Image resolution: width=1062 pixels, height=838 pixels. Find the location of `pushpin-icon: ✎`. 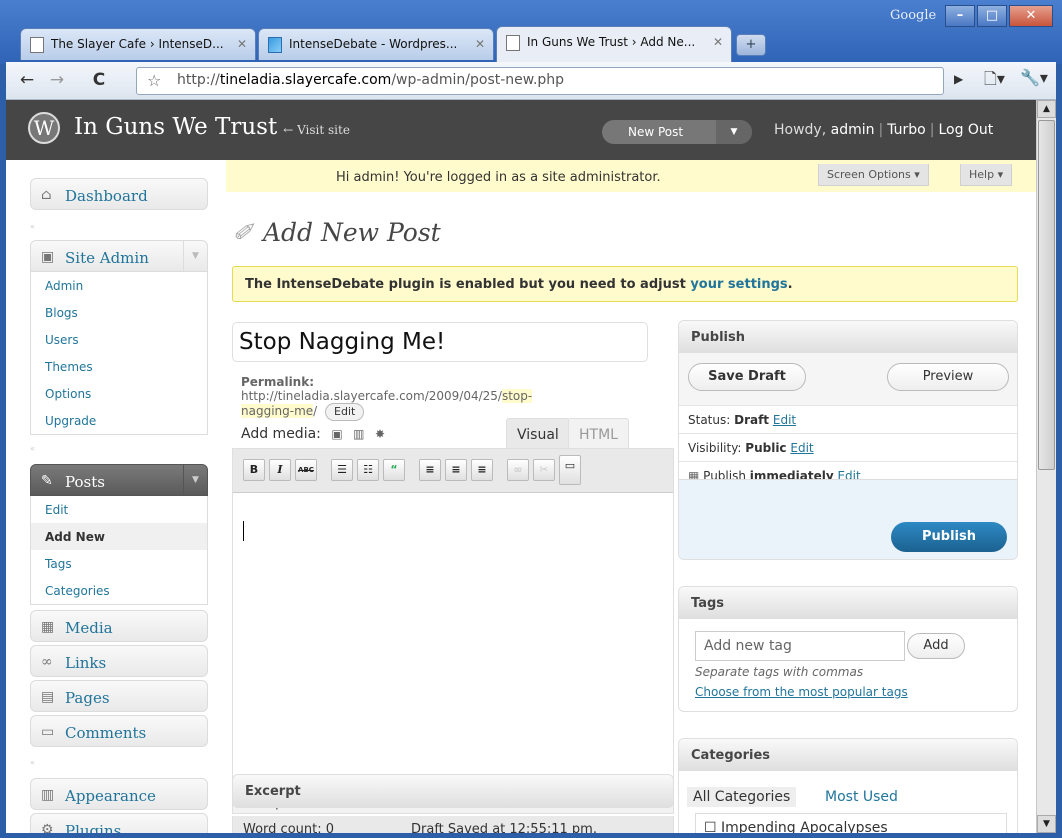

pushpin-icon: ✎ is located at coordinates (47, 481).